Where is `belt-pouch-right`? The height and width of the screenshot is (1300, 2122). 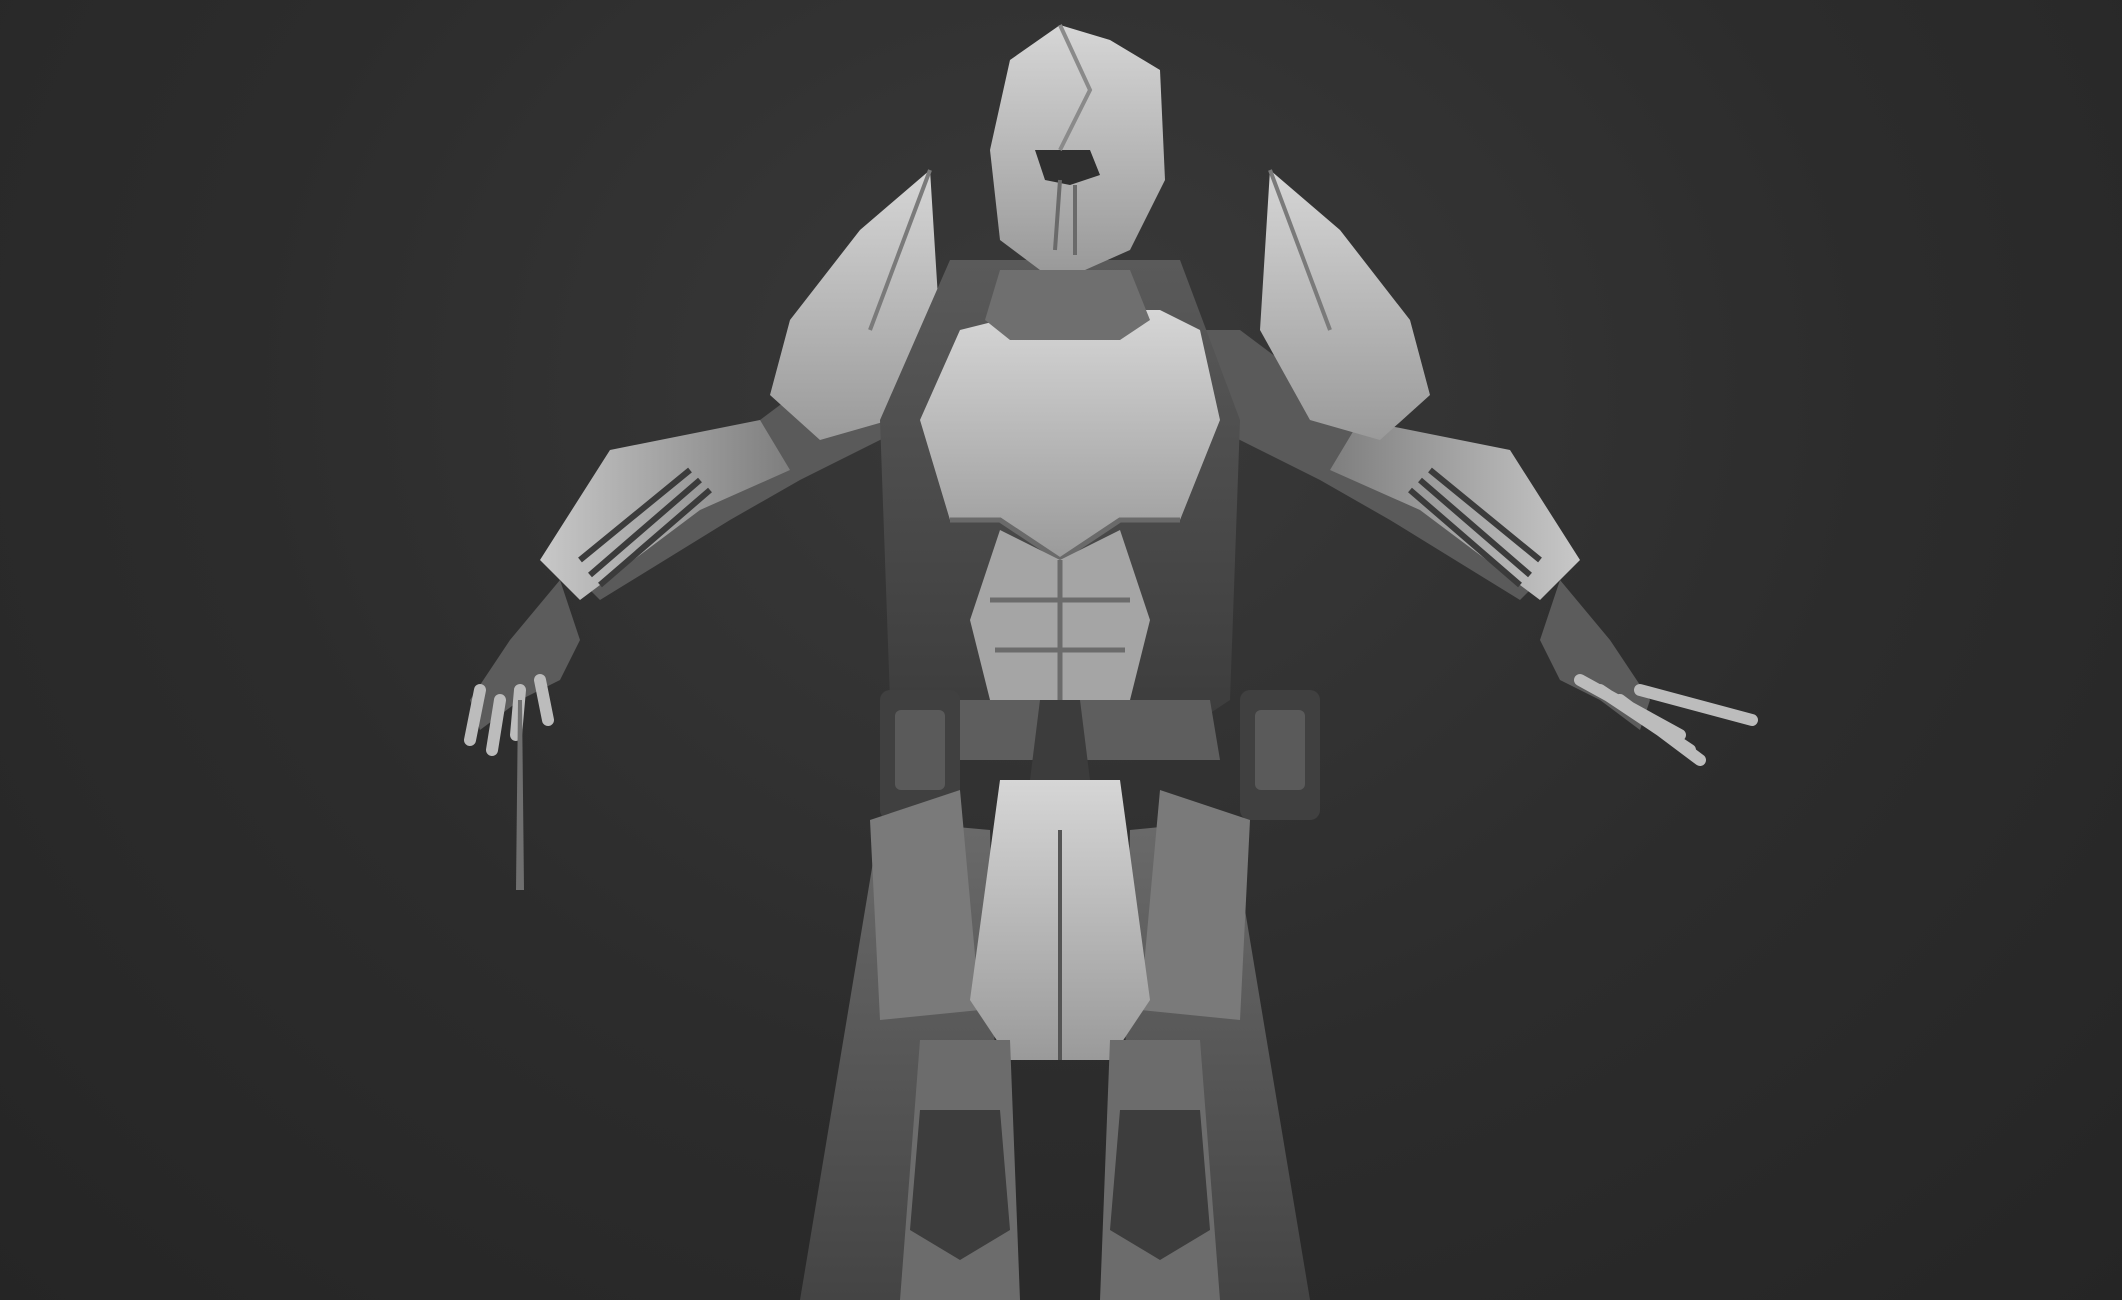 belt-pouch-right is located at coordinates (1280, 755).